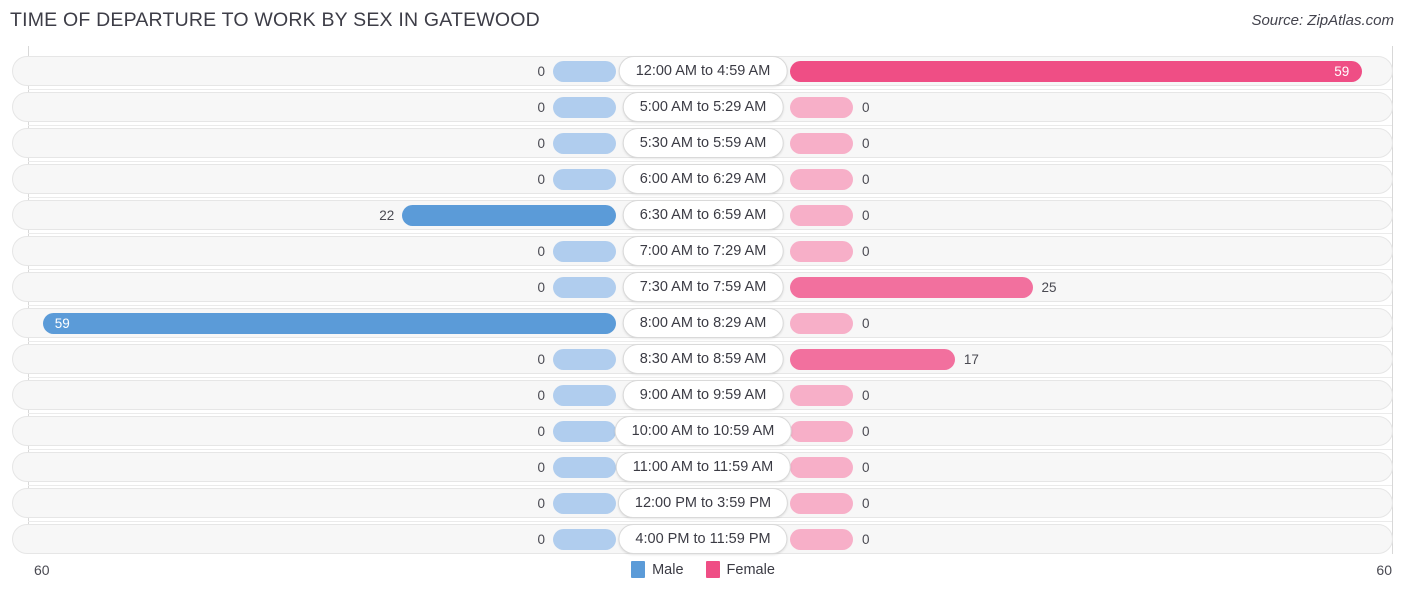 This screenshot has height=595, width=1406. Describe the element at coordinates (668, 569) in the screenshot. I see `legend-label: Male` at that location.